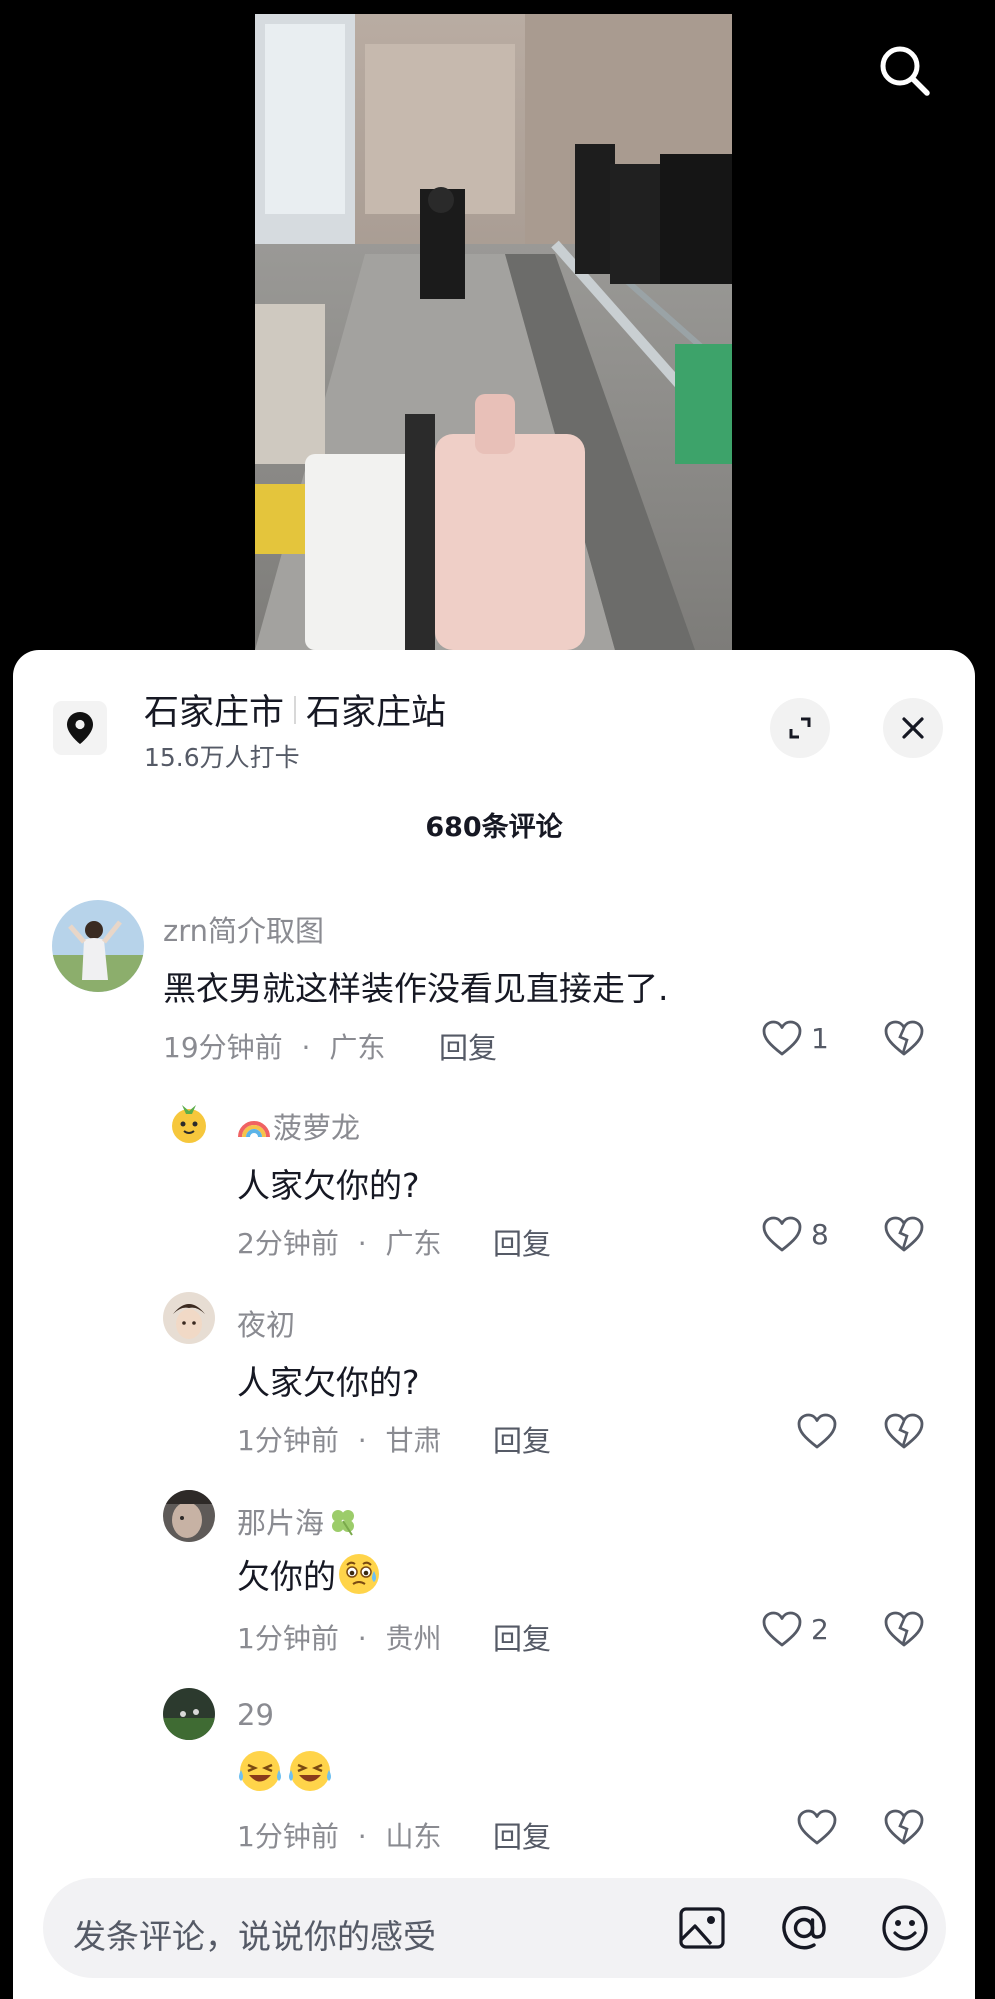 The width and height of the screenshot is (995, 1999). What do you see at coordinates (820, 1234) in the screenshot?
I see `like-count: 8` at bounding box center [820, 1234].